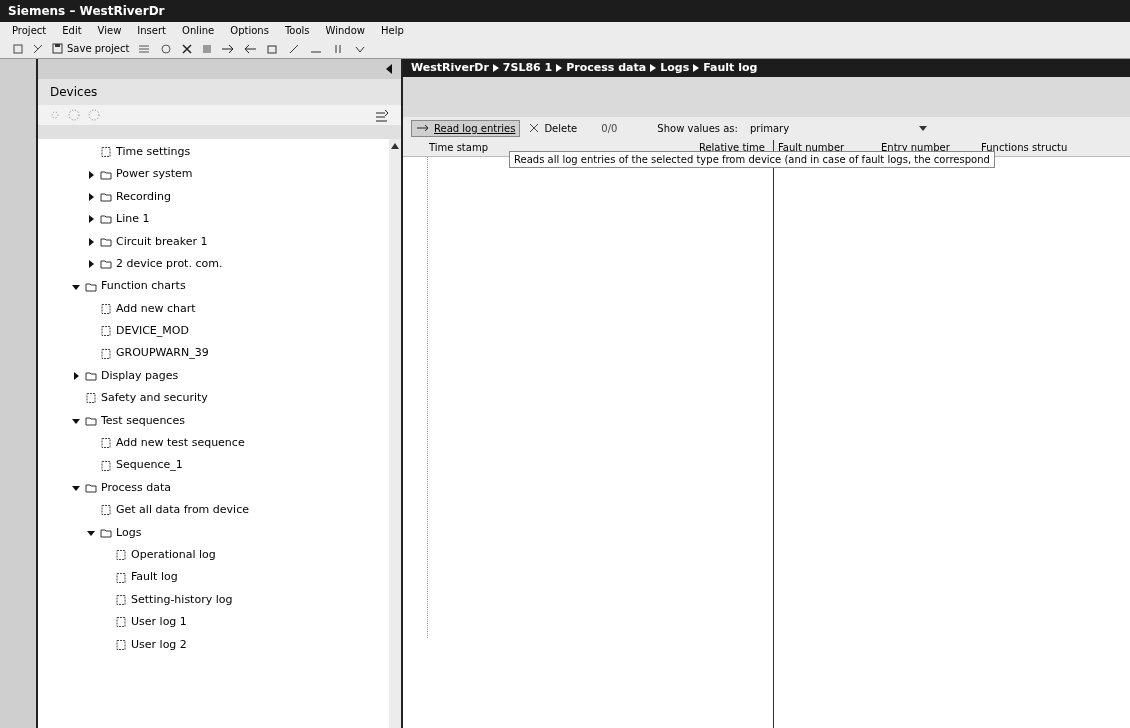 This screenshot has height=728, width=1130. I want to click on menu-item: Tools, so click(297, 30).